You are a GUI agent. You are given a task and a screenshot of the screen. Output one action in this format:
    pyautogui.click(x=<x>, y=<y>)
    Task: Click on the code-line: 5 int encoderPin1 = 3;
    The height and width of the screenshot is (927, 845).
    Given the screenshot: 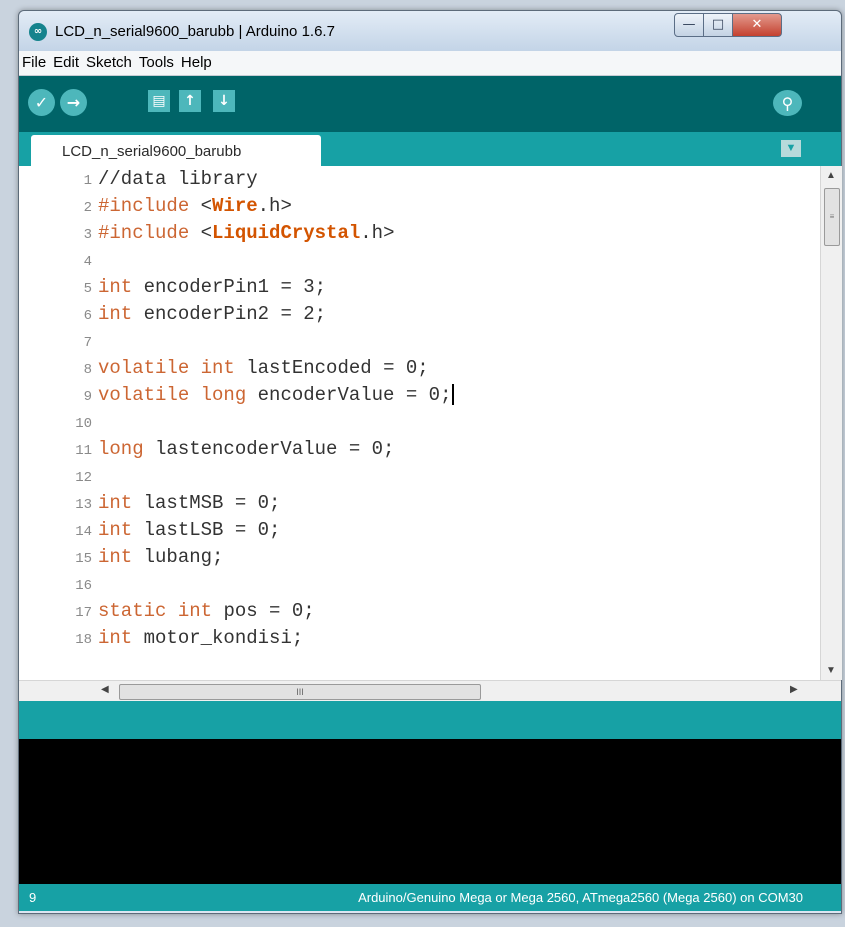 What is the action you would take?
    pyautogui.click(x=419, y=287)
    